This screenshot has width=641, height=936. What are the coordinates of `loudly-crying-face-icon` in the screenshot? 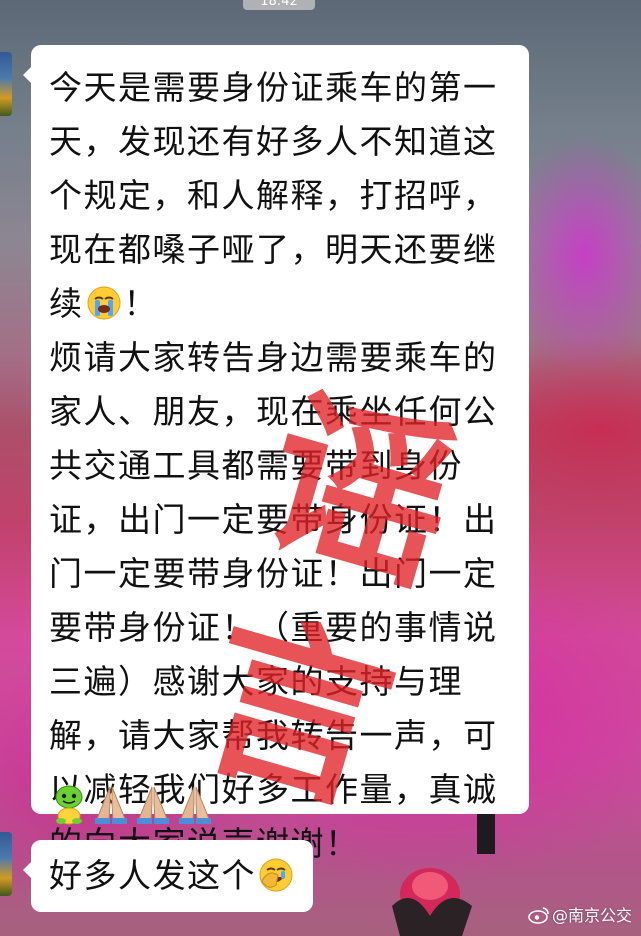 It's located at (104, 303).